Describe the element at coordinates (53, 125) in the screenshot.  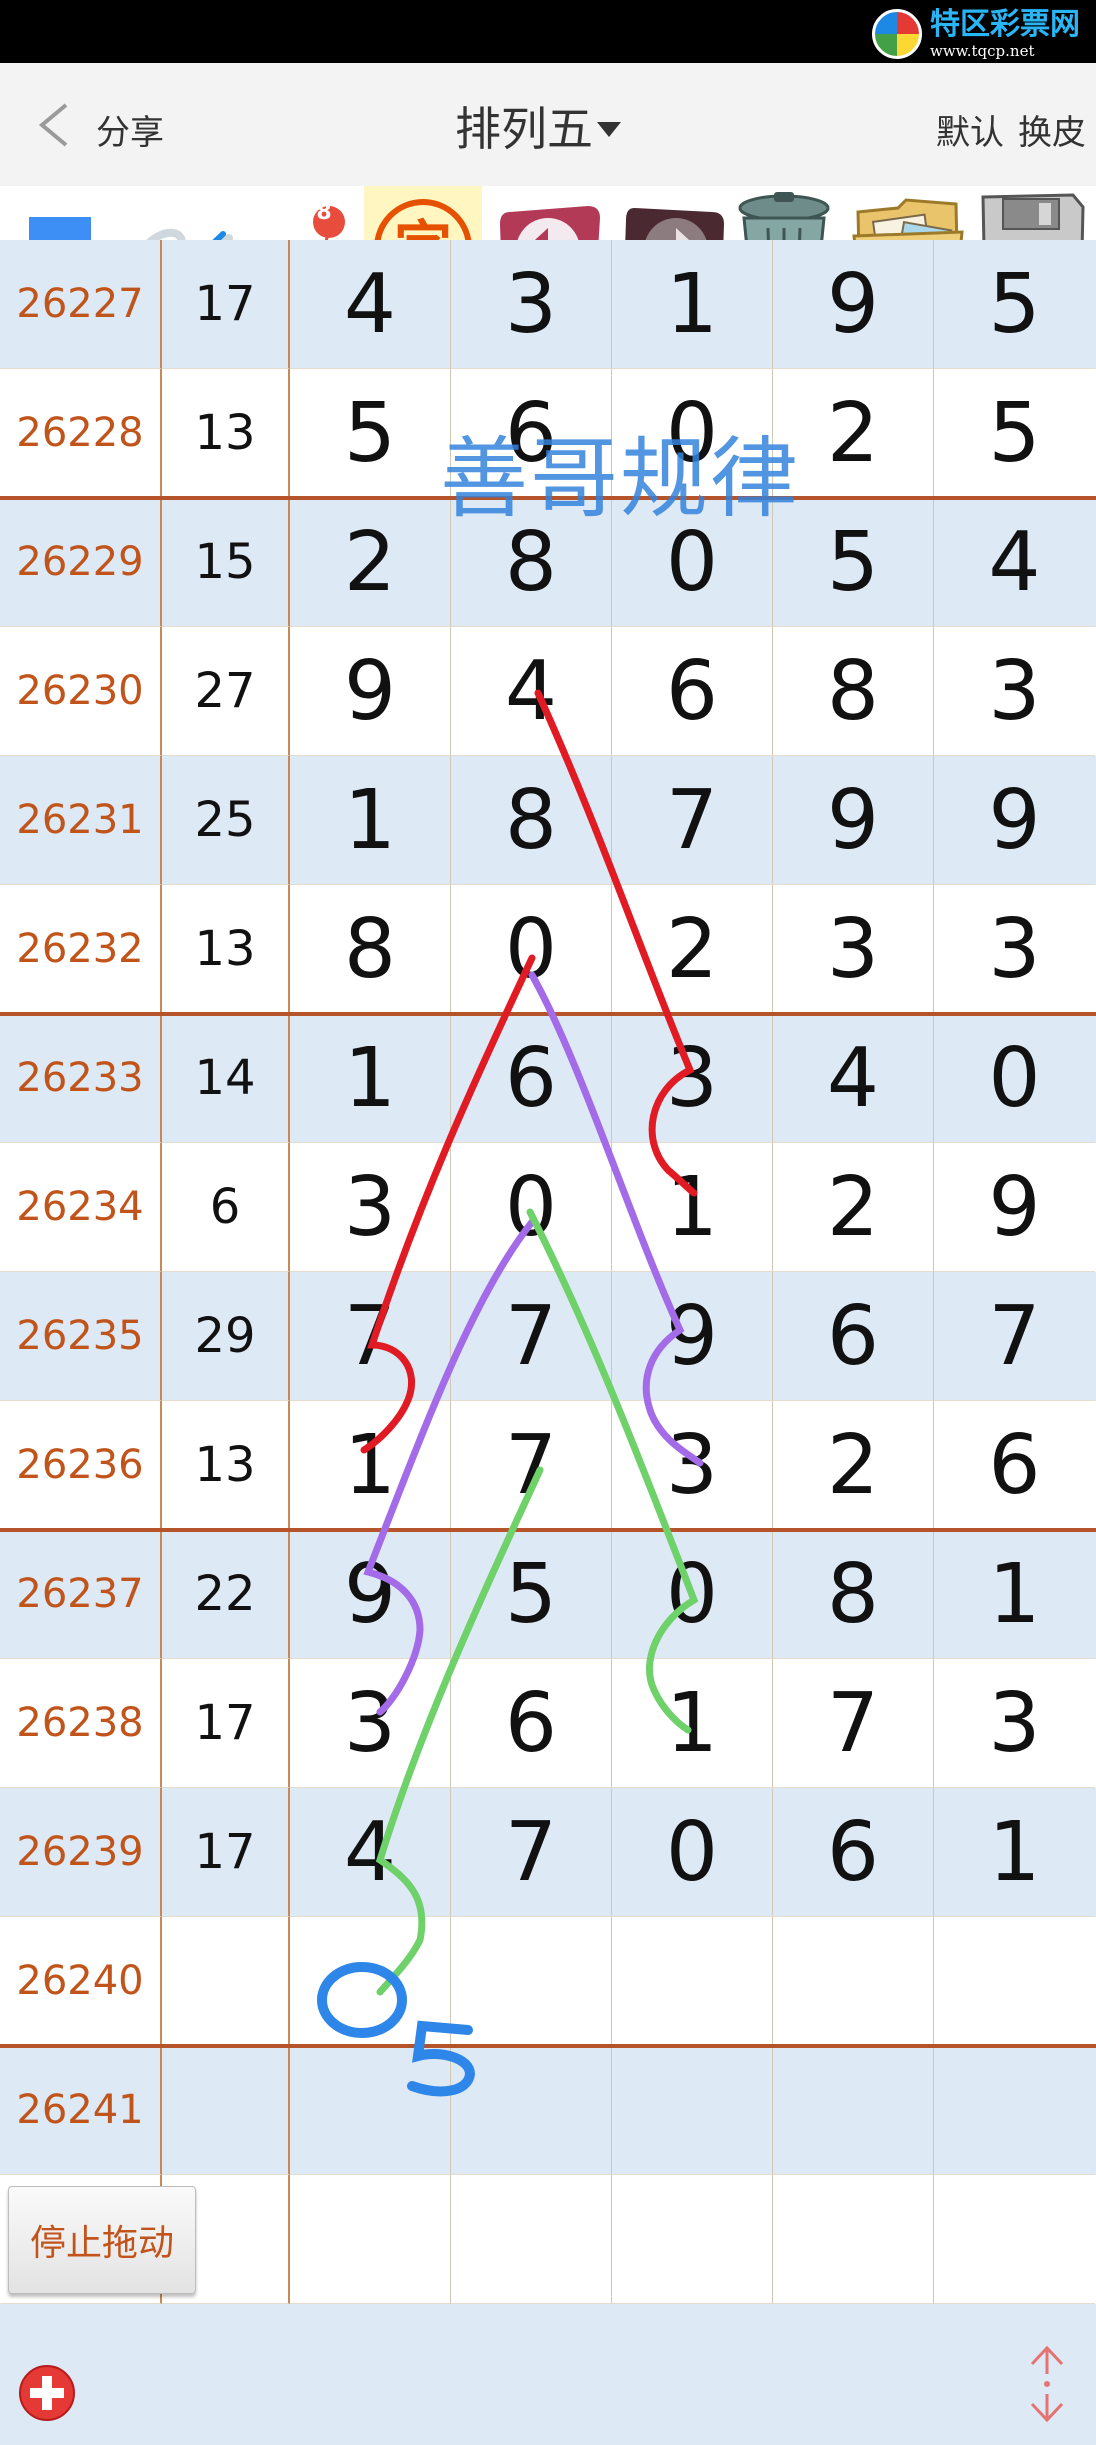
I see `back-chevron-icon` at that location.